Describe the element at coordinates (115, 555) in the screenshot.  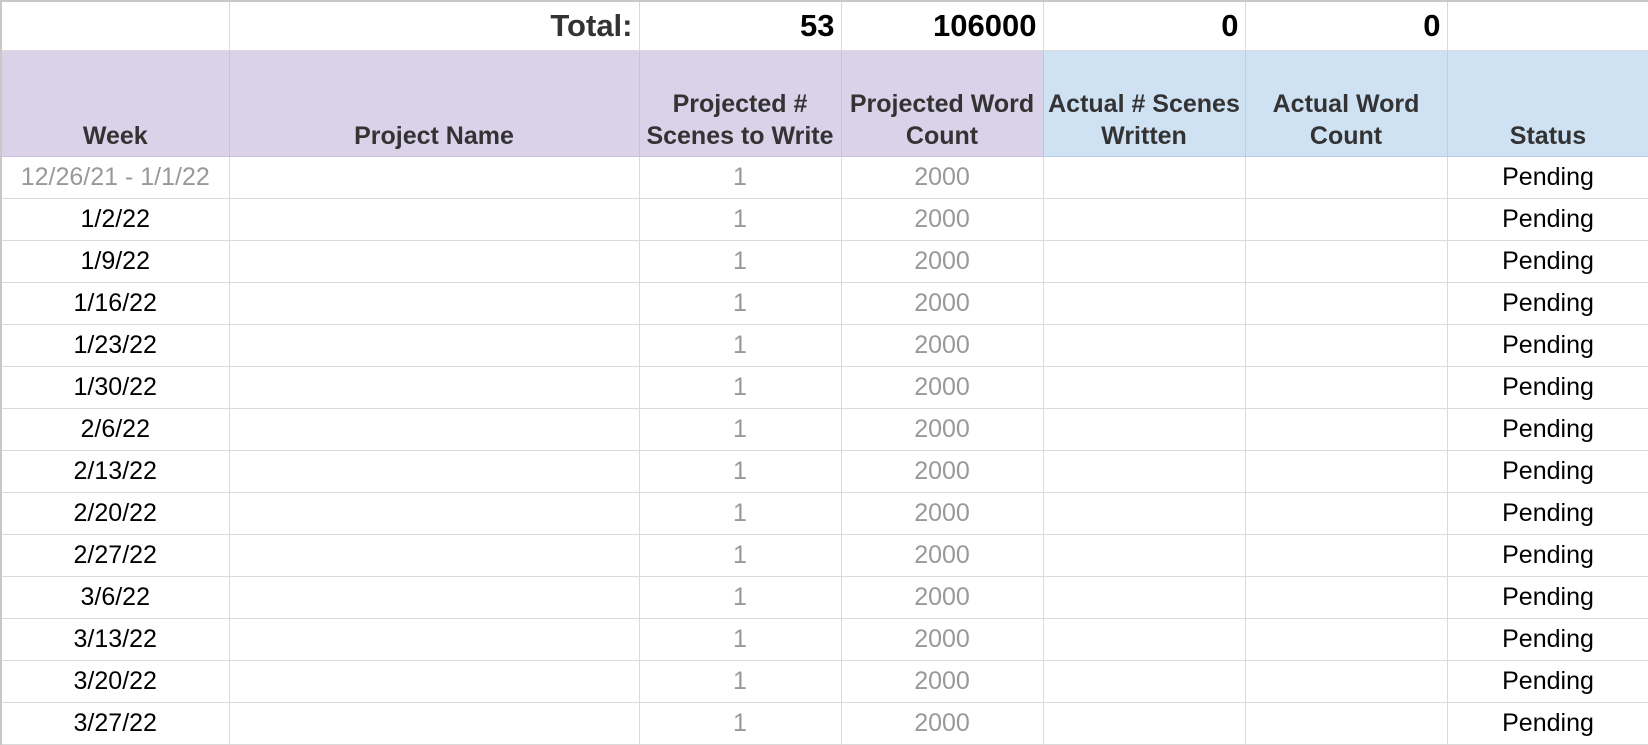
I see `week-cell: 2/27/22` at that location.